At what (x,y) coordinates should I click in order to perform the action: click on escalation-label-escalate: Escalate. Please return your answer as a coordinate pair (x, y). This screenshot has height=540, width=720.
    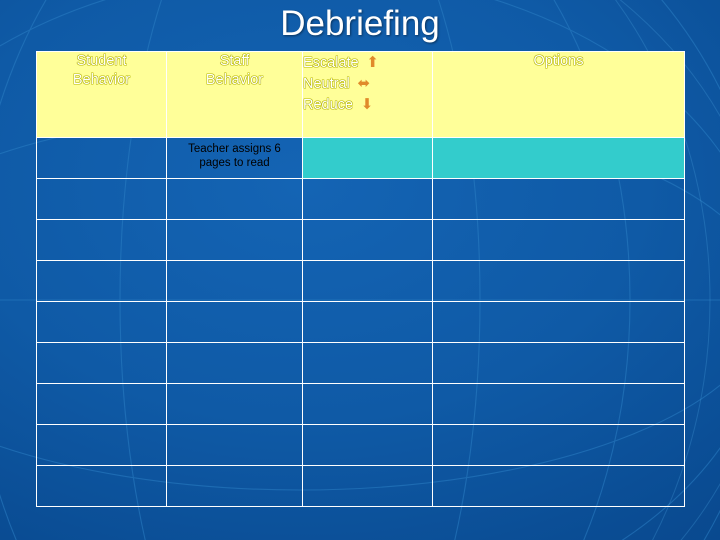
    Looking at the image, I should click on (331, 62).